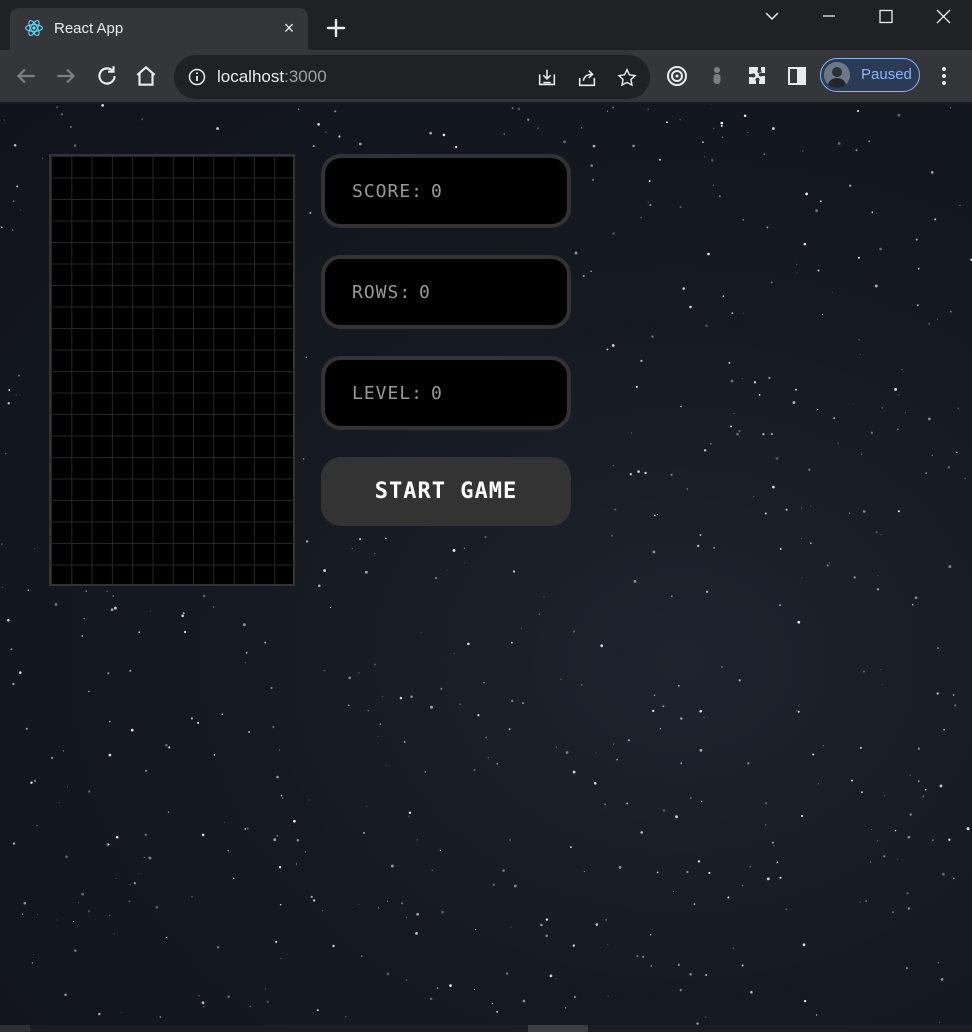 The width and height of the screenshot is (972, 1032). Describe the element at coordinates (172, 370) in the screenshot. I see `tetris-stage` at that location.